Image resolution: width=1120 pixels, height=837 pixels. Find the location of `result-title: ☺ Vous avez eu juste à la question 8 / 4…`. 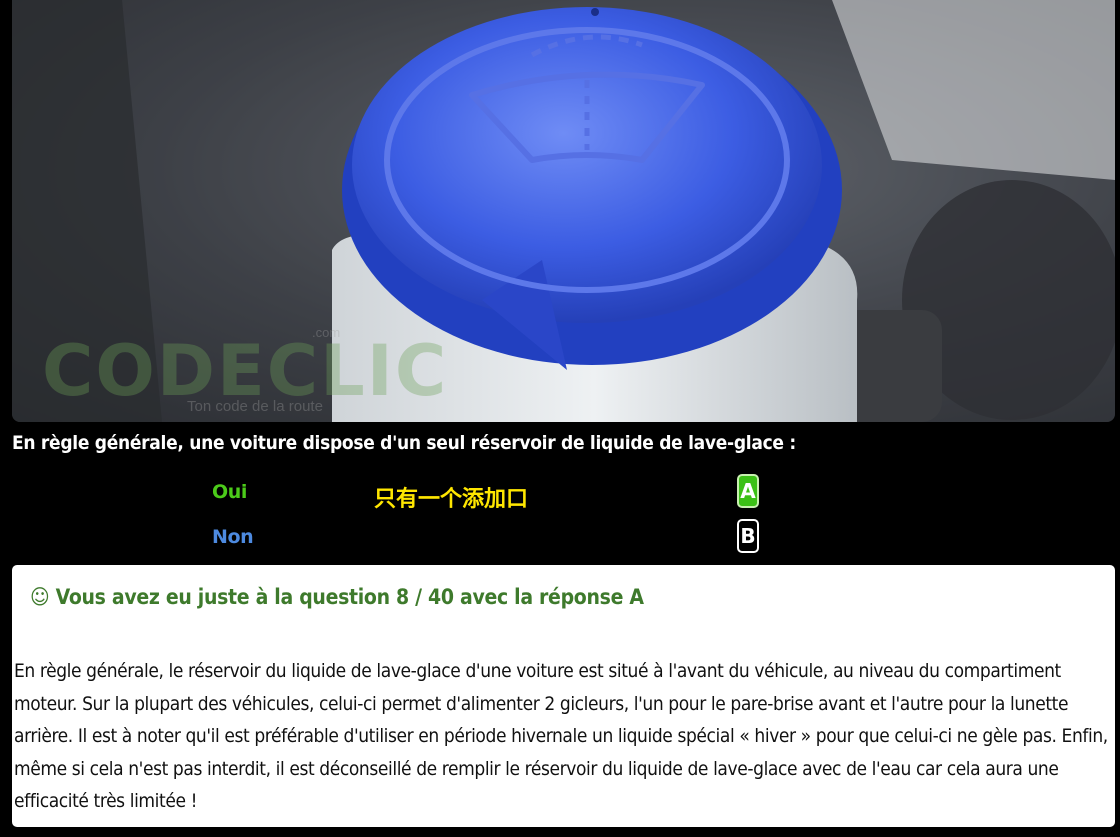

result-title: ☺ Vous avez eu juste à la question 8 / 4… is located at coordinates (337, 597).